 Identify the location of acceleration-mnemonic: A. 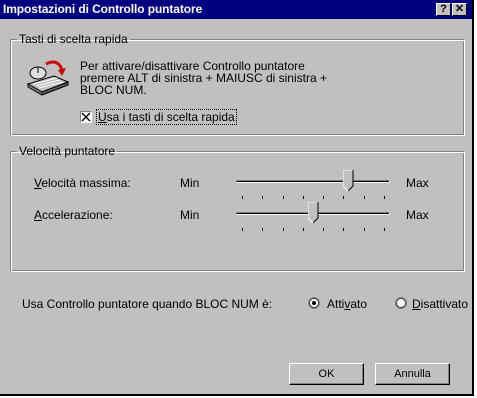
(38, 215).